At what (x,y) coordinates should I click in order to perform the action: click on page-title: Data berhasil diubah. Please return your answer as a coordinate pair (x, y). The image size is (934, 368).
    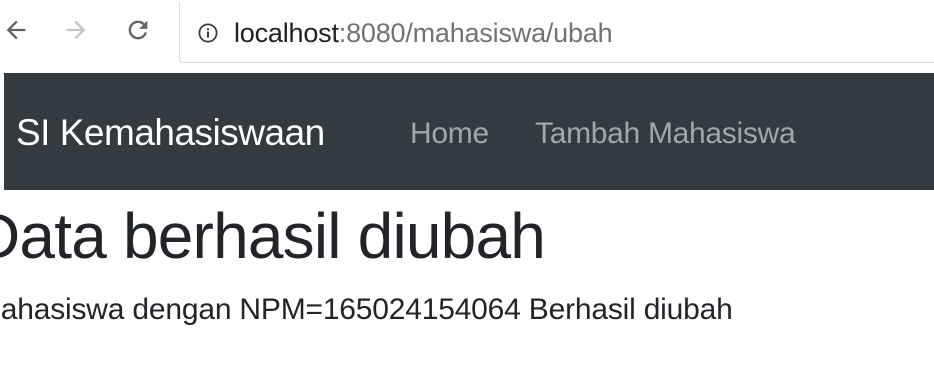
    Looking at the image, I should click on (273, 236).